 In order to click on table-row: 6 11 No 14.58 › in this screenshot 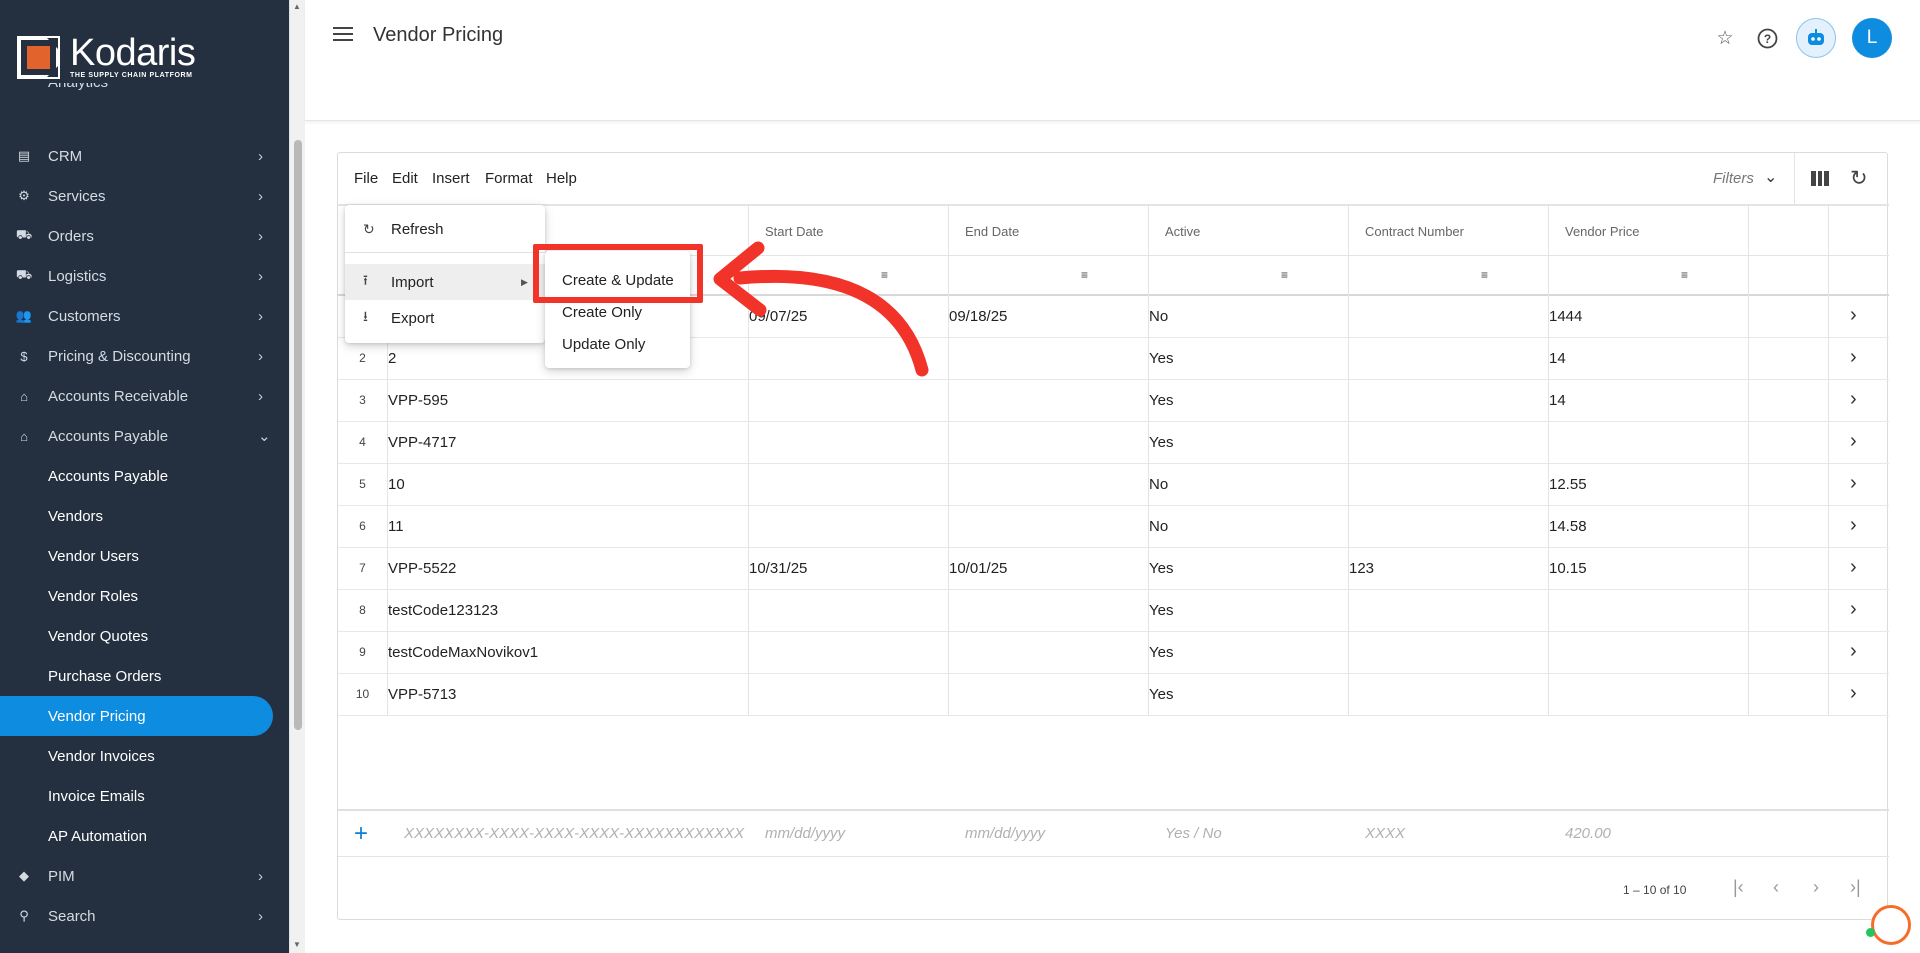, I will do `click(1113, 527)`.